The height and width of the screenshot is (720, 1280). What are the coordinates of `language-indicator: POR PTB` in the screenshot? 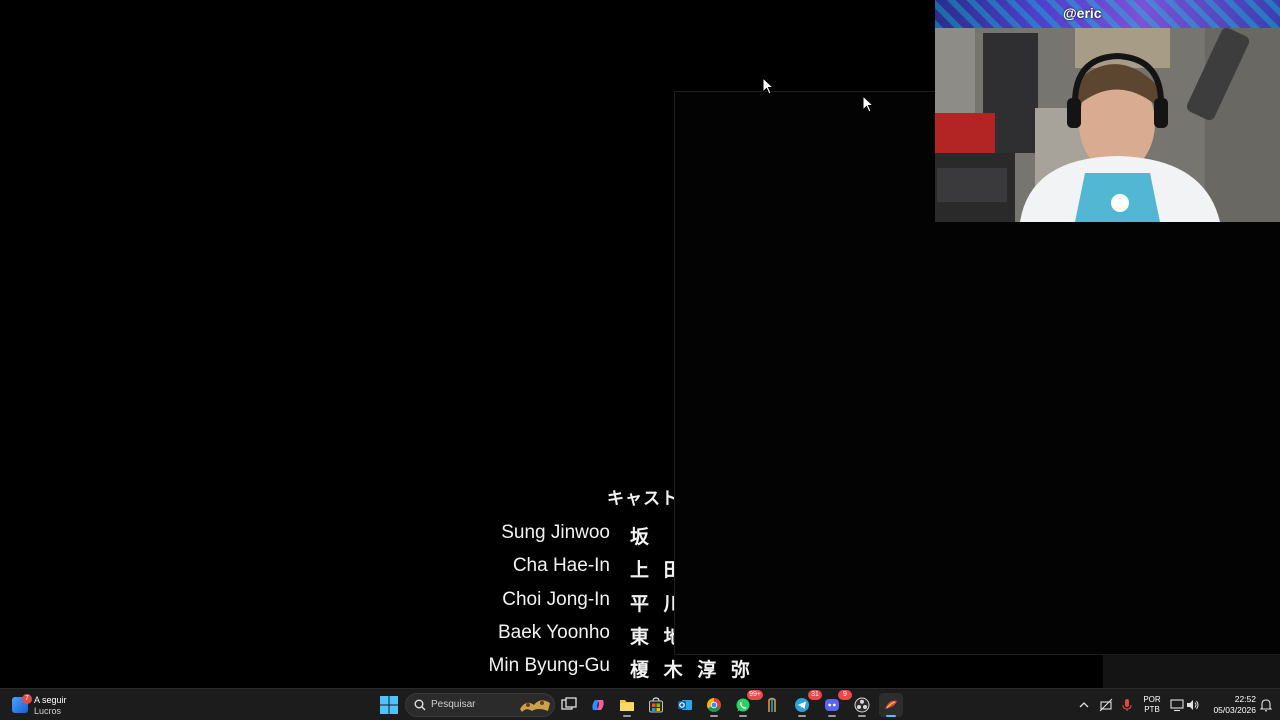 It's located at (1152, 705).